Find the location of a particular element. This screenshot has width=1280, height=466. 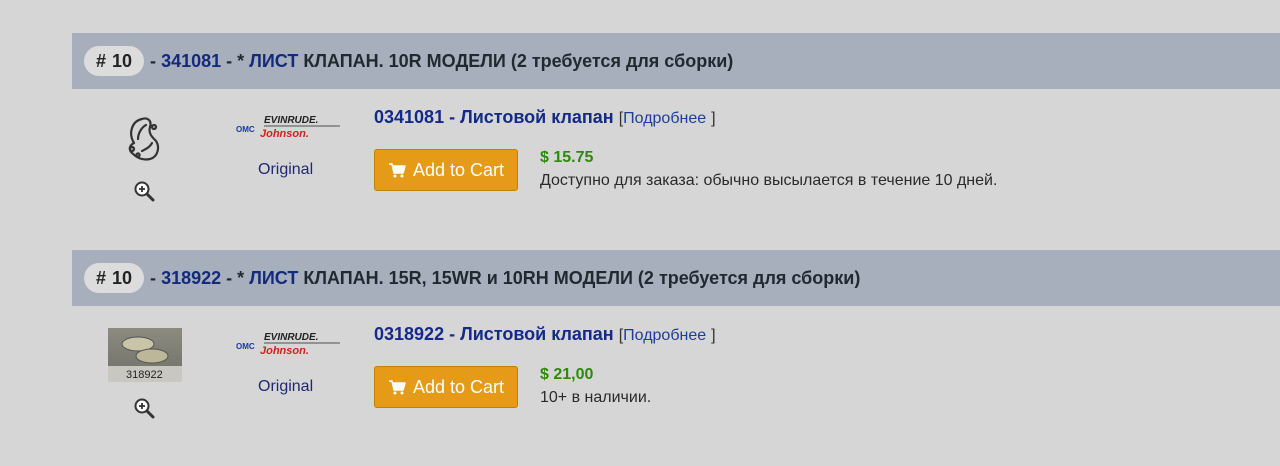

product-title-link: 0318922 - Листовой клапан is located at coordinates (494, 334).